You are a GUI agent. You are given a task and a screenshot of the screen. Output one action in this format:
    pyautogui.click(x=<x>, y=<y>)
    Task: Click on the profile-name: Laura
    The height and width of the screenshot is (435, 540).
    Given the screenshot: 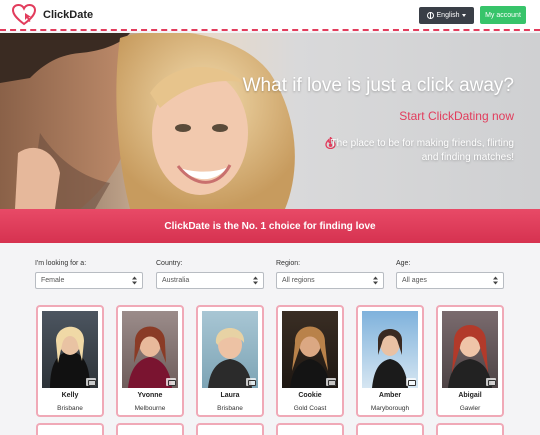 What is the action you would take?
    pyautogui.click(x=230, y=395)
    